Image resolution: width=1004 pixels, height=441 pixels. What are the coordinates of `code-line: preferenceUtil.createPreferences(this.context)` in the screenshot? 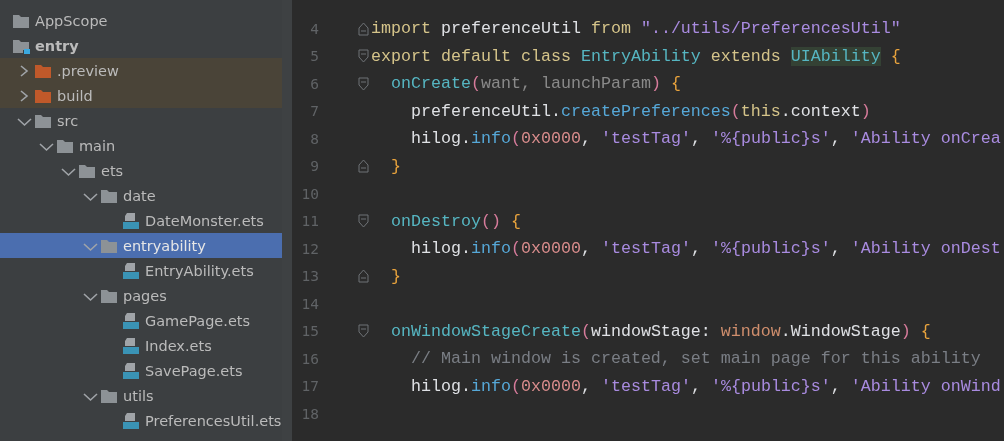 It's located at (640, 111).